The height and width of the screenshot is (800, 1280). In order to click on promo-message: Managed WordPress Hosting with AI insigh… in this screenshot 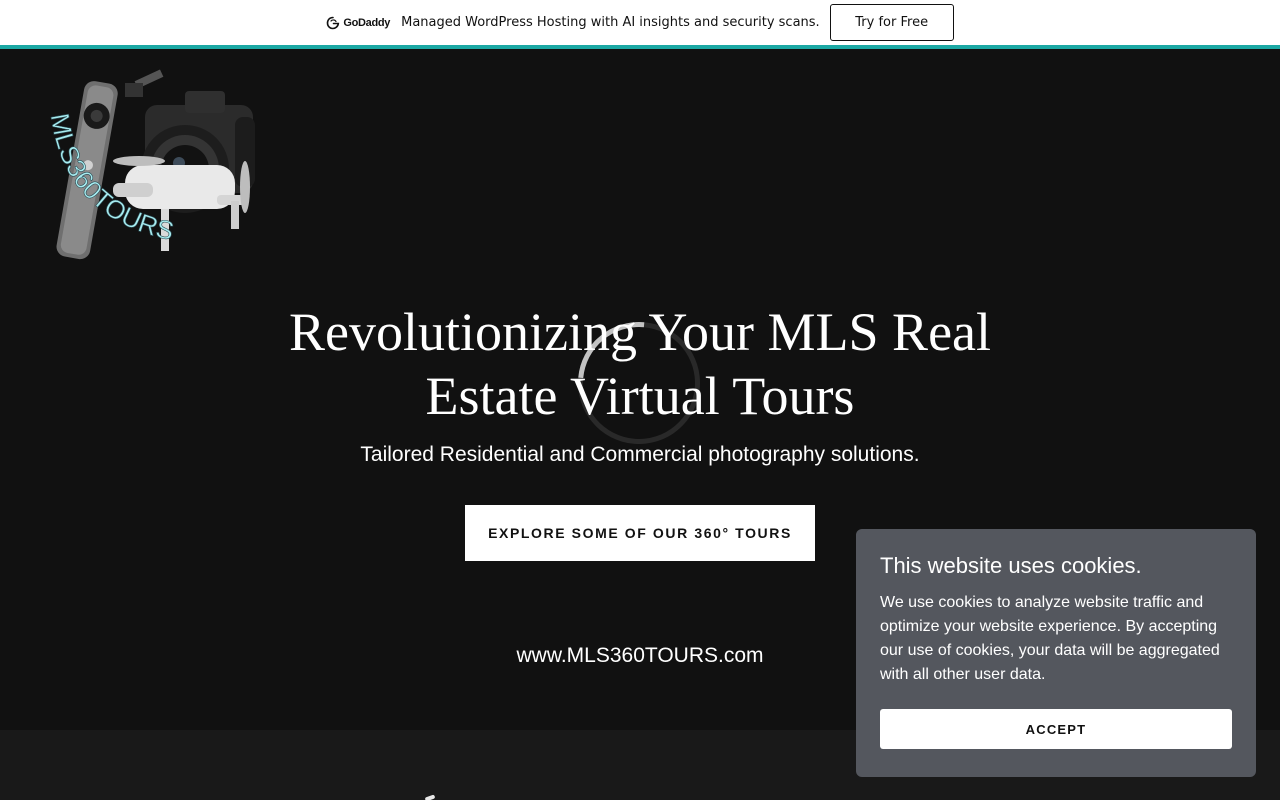, I will do `click(610, 22)`.